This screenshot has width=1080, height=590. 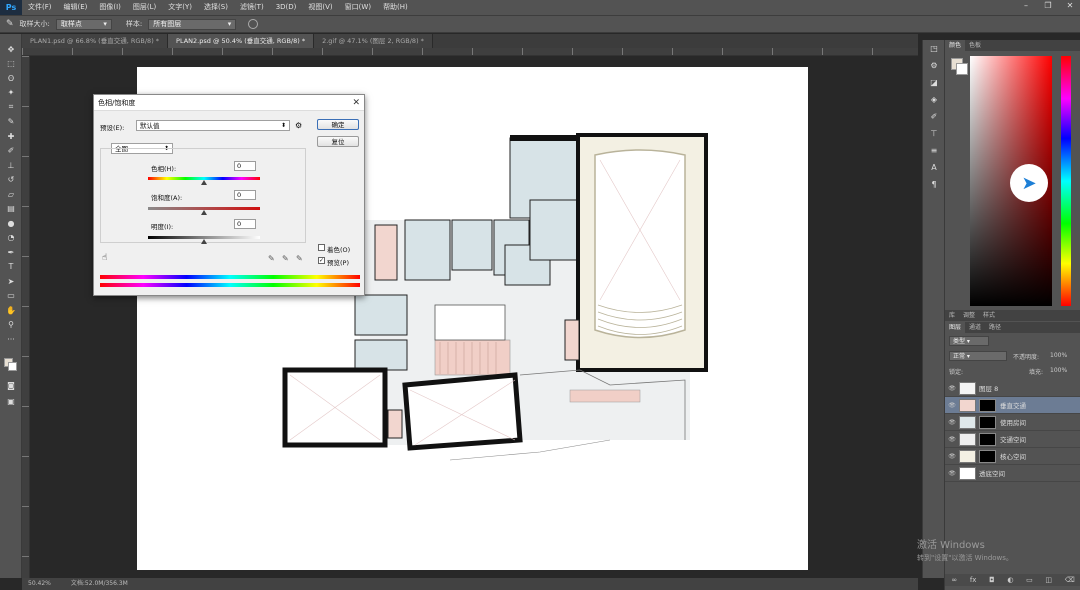 I want to click on tab-paths: 路径, so click(x=995, y=327).